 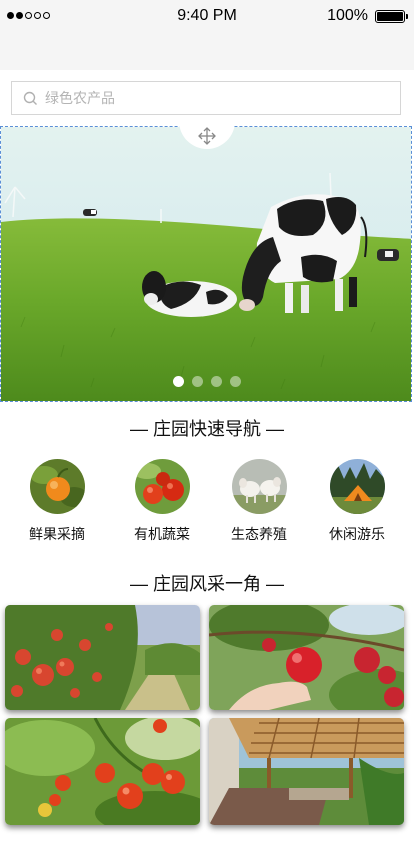 I want to click on status-bar: 9:40 PM 100%, so click(x=207, y=16).